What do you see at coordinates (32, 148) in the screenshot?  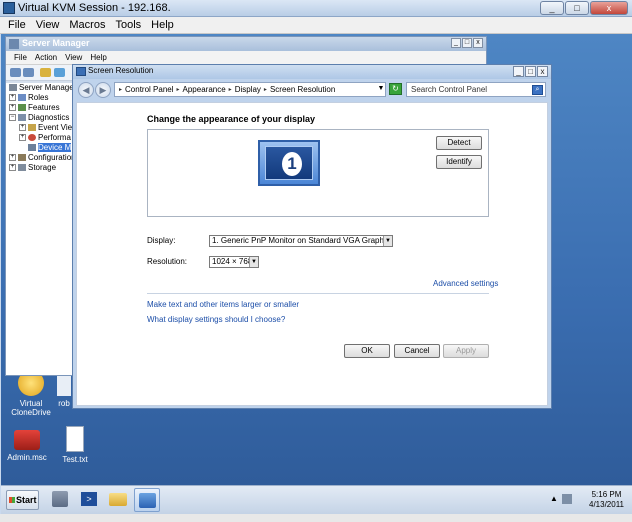 I see `device-manager-icon` at bounding box center [32, 148].